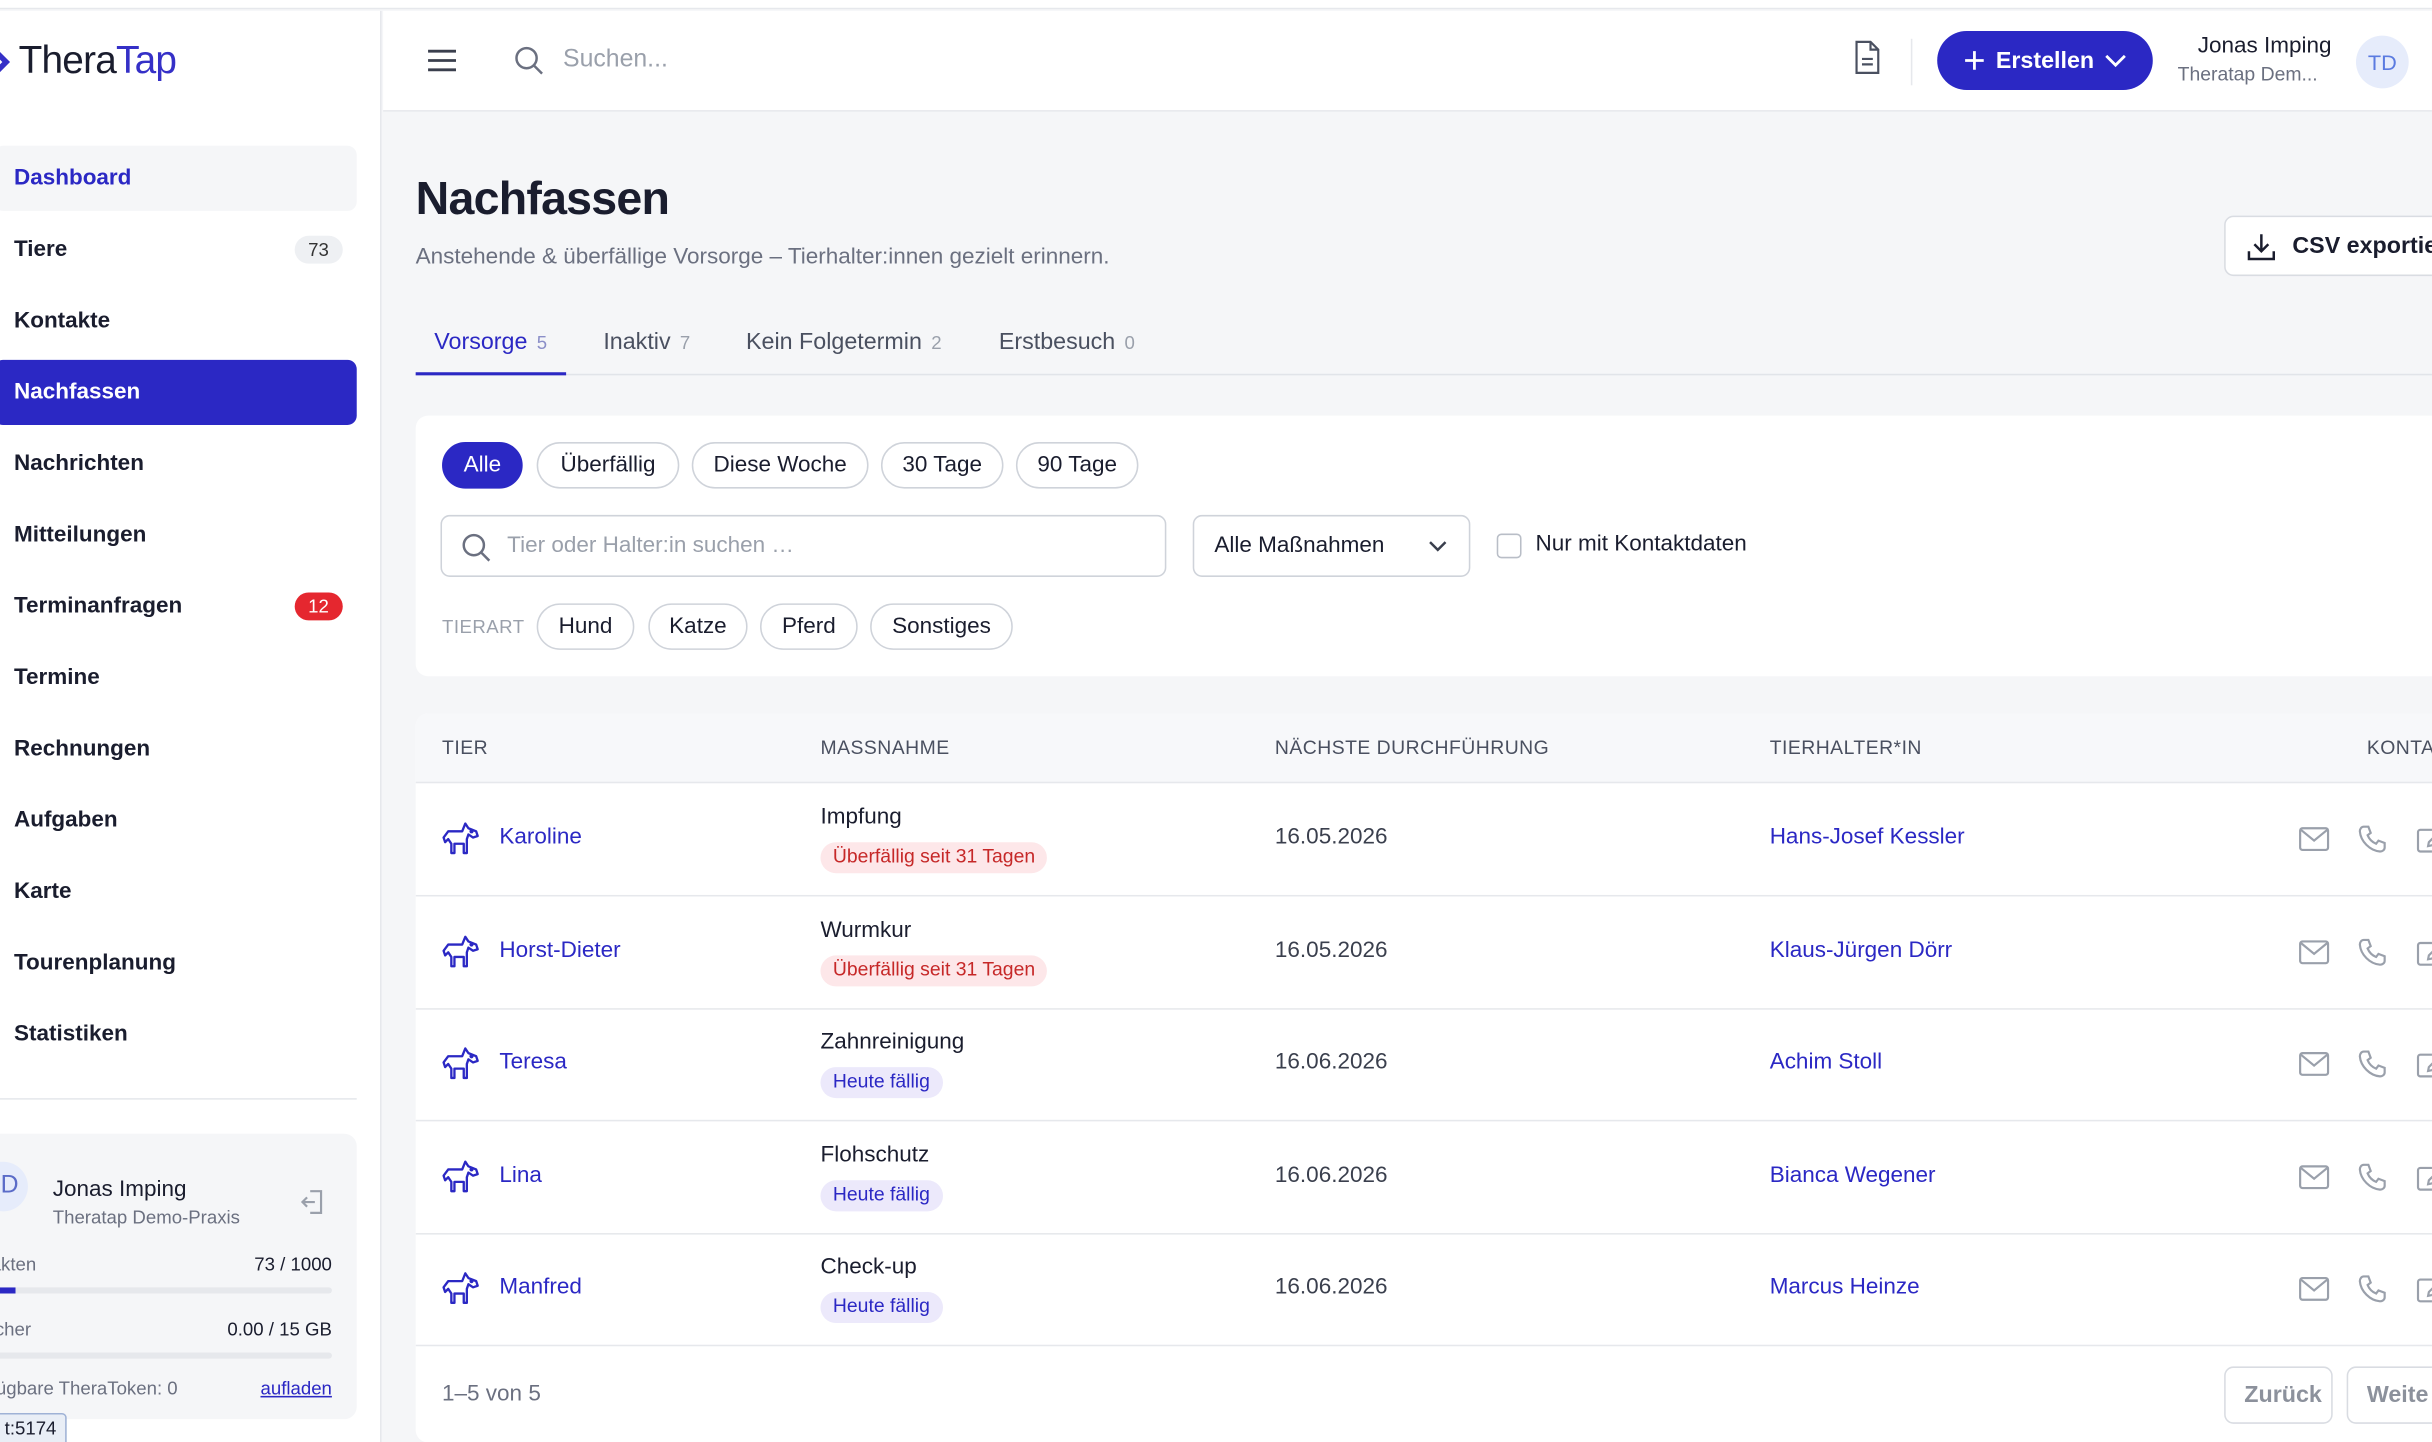 The height and width of the screenshot is (1442, 2432). What do you see at coordinates (1867, 837) in the screenshot?
I see `owner-name-link: Hans-Josef Kessler` at bounding box center [1867, 837].